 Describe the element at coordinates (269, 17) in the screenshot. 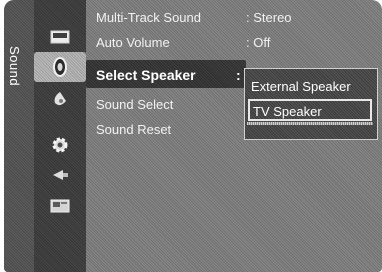

I see `menu-item-value: : Stereo` at that location.